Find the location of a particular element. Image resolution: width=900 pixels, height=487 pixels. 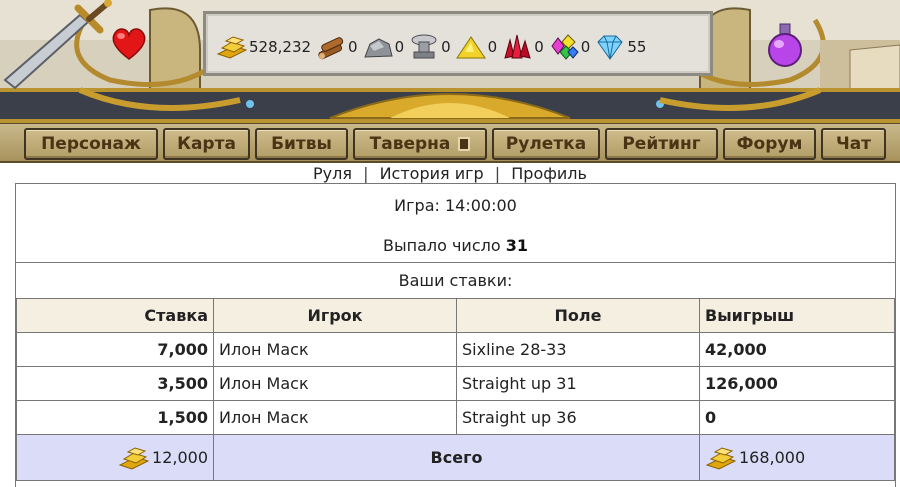

resource-stone: 0 is located at coordinates (384, 47).